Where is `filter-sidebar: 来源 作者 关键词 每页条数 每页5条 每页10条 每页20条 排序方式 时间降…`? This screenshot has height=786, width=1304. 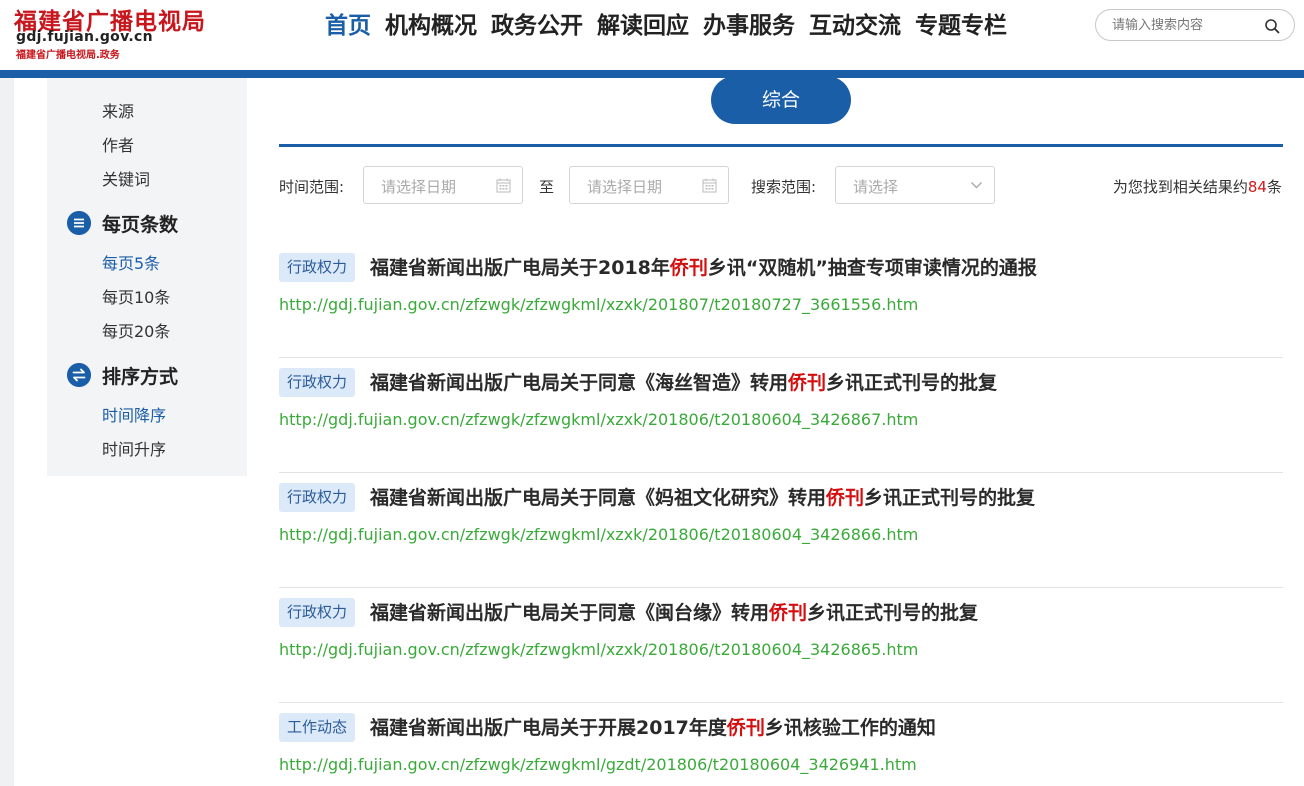
filter-sidebar: 来源 作者 关键词 每页条数 每页5条 每页10条 每页20条 排序方式 时间降… is located at coordinates (147, 277).